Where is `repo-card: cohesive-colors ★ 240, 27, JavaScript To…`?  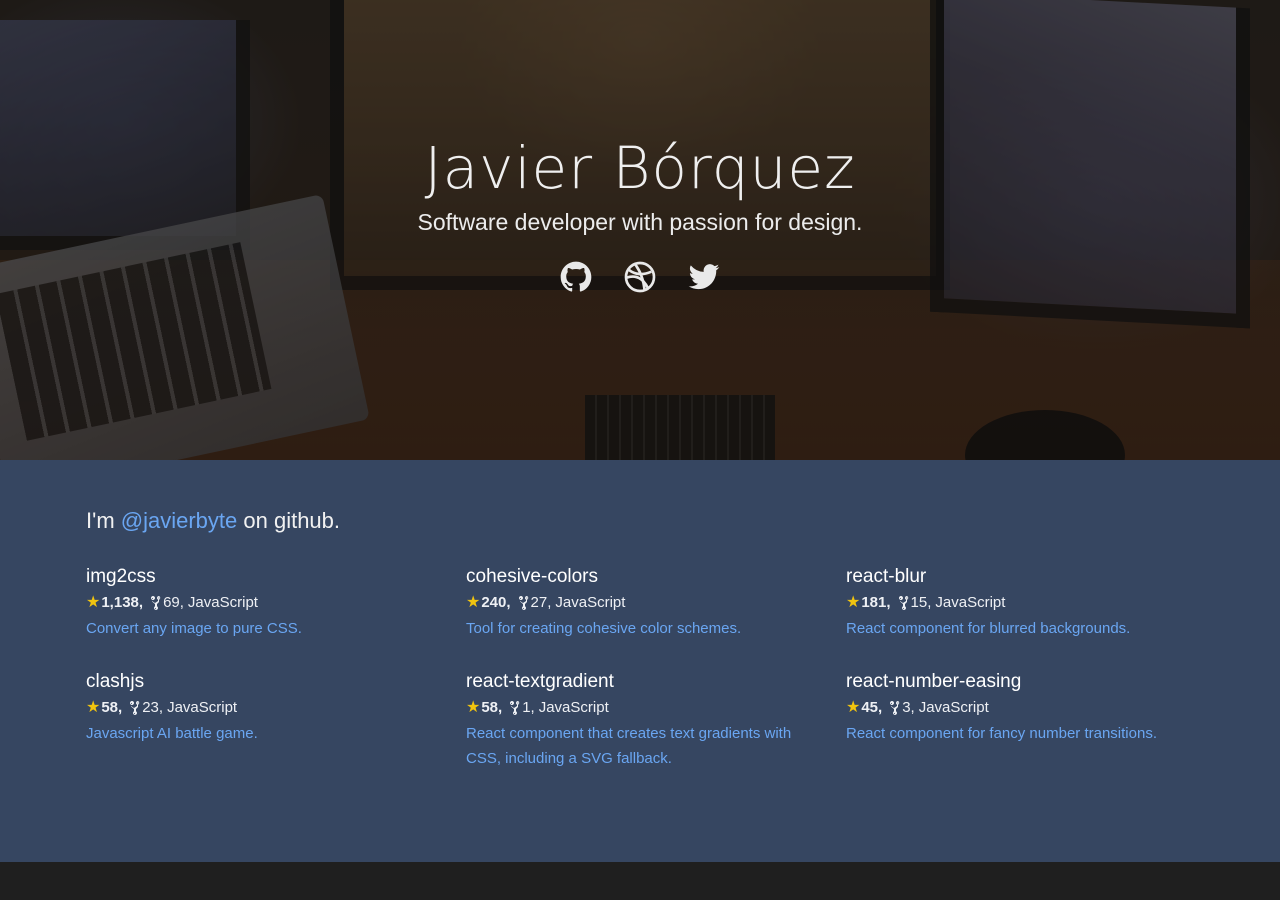
repo-card: cohesive-colors ★ 240, 27, JavaScript To… is located at coordinates (656, 603).